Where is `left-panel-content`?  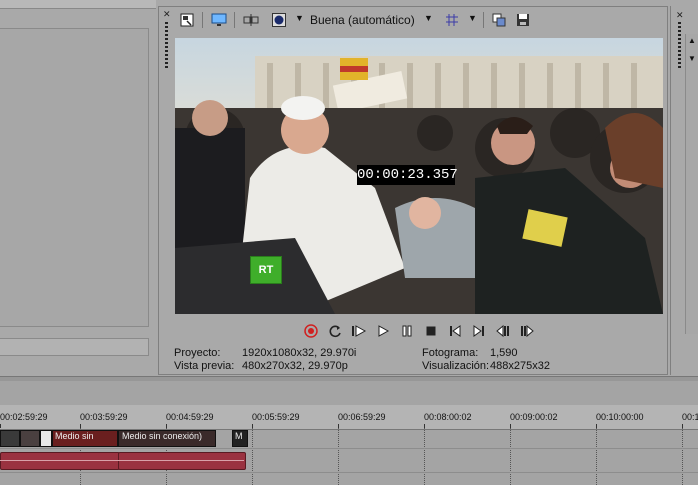 left-panel-content is located at coordinates (74, 177).